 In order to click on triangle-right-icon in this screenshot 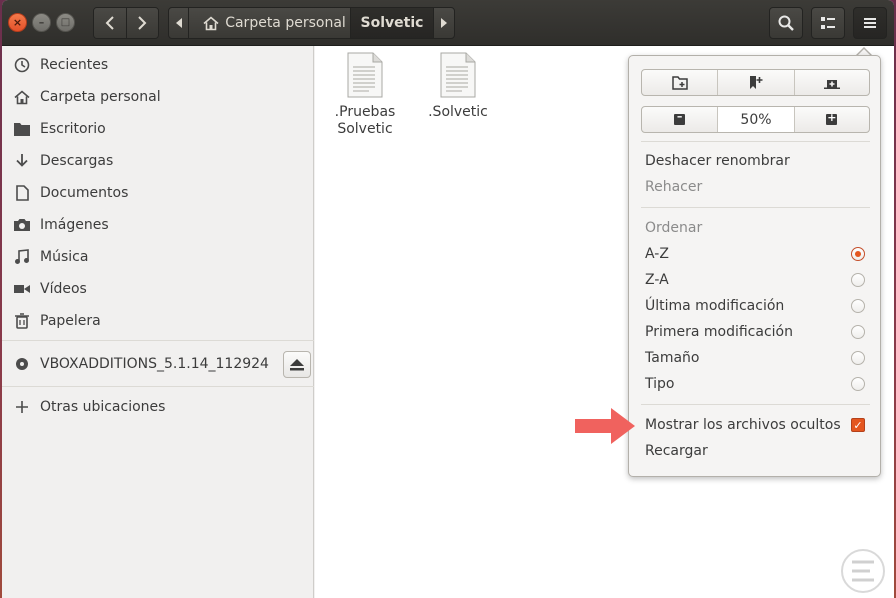, I will do `click(444, 23)`.